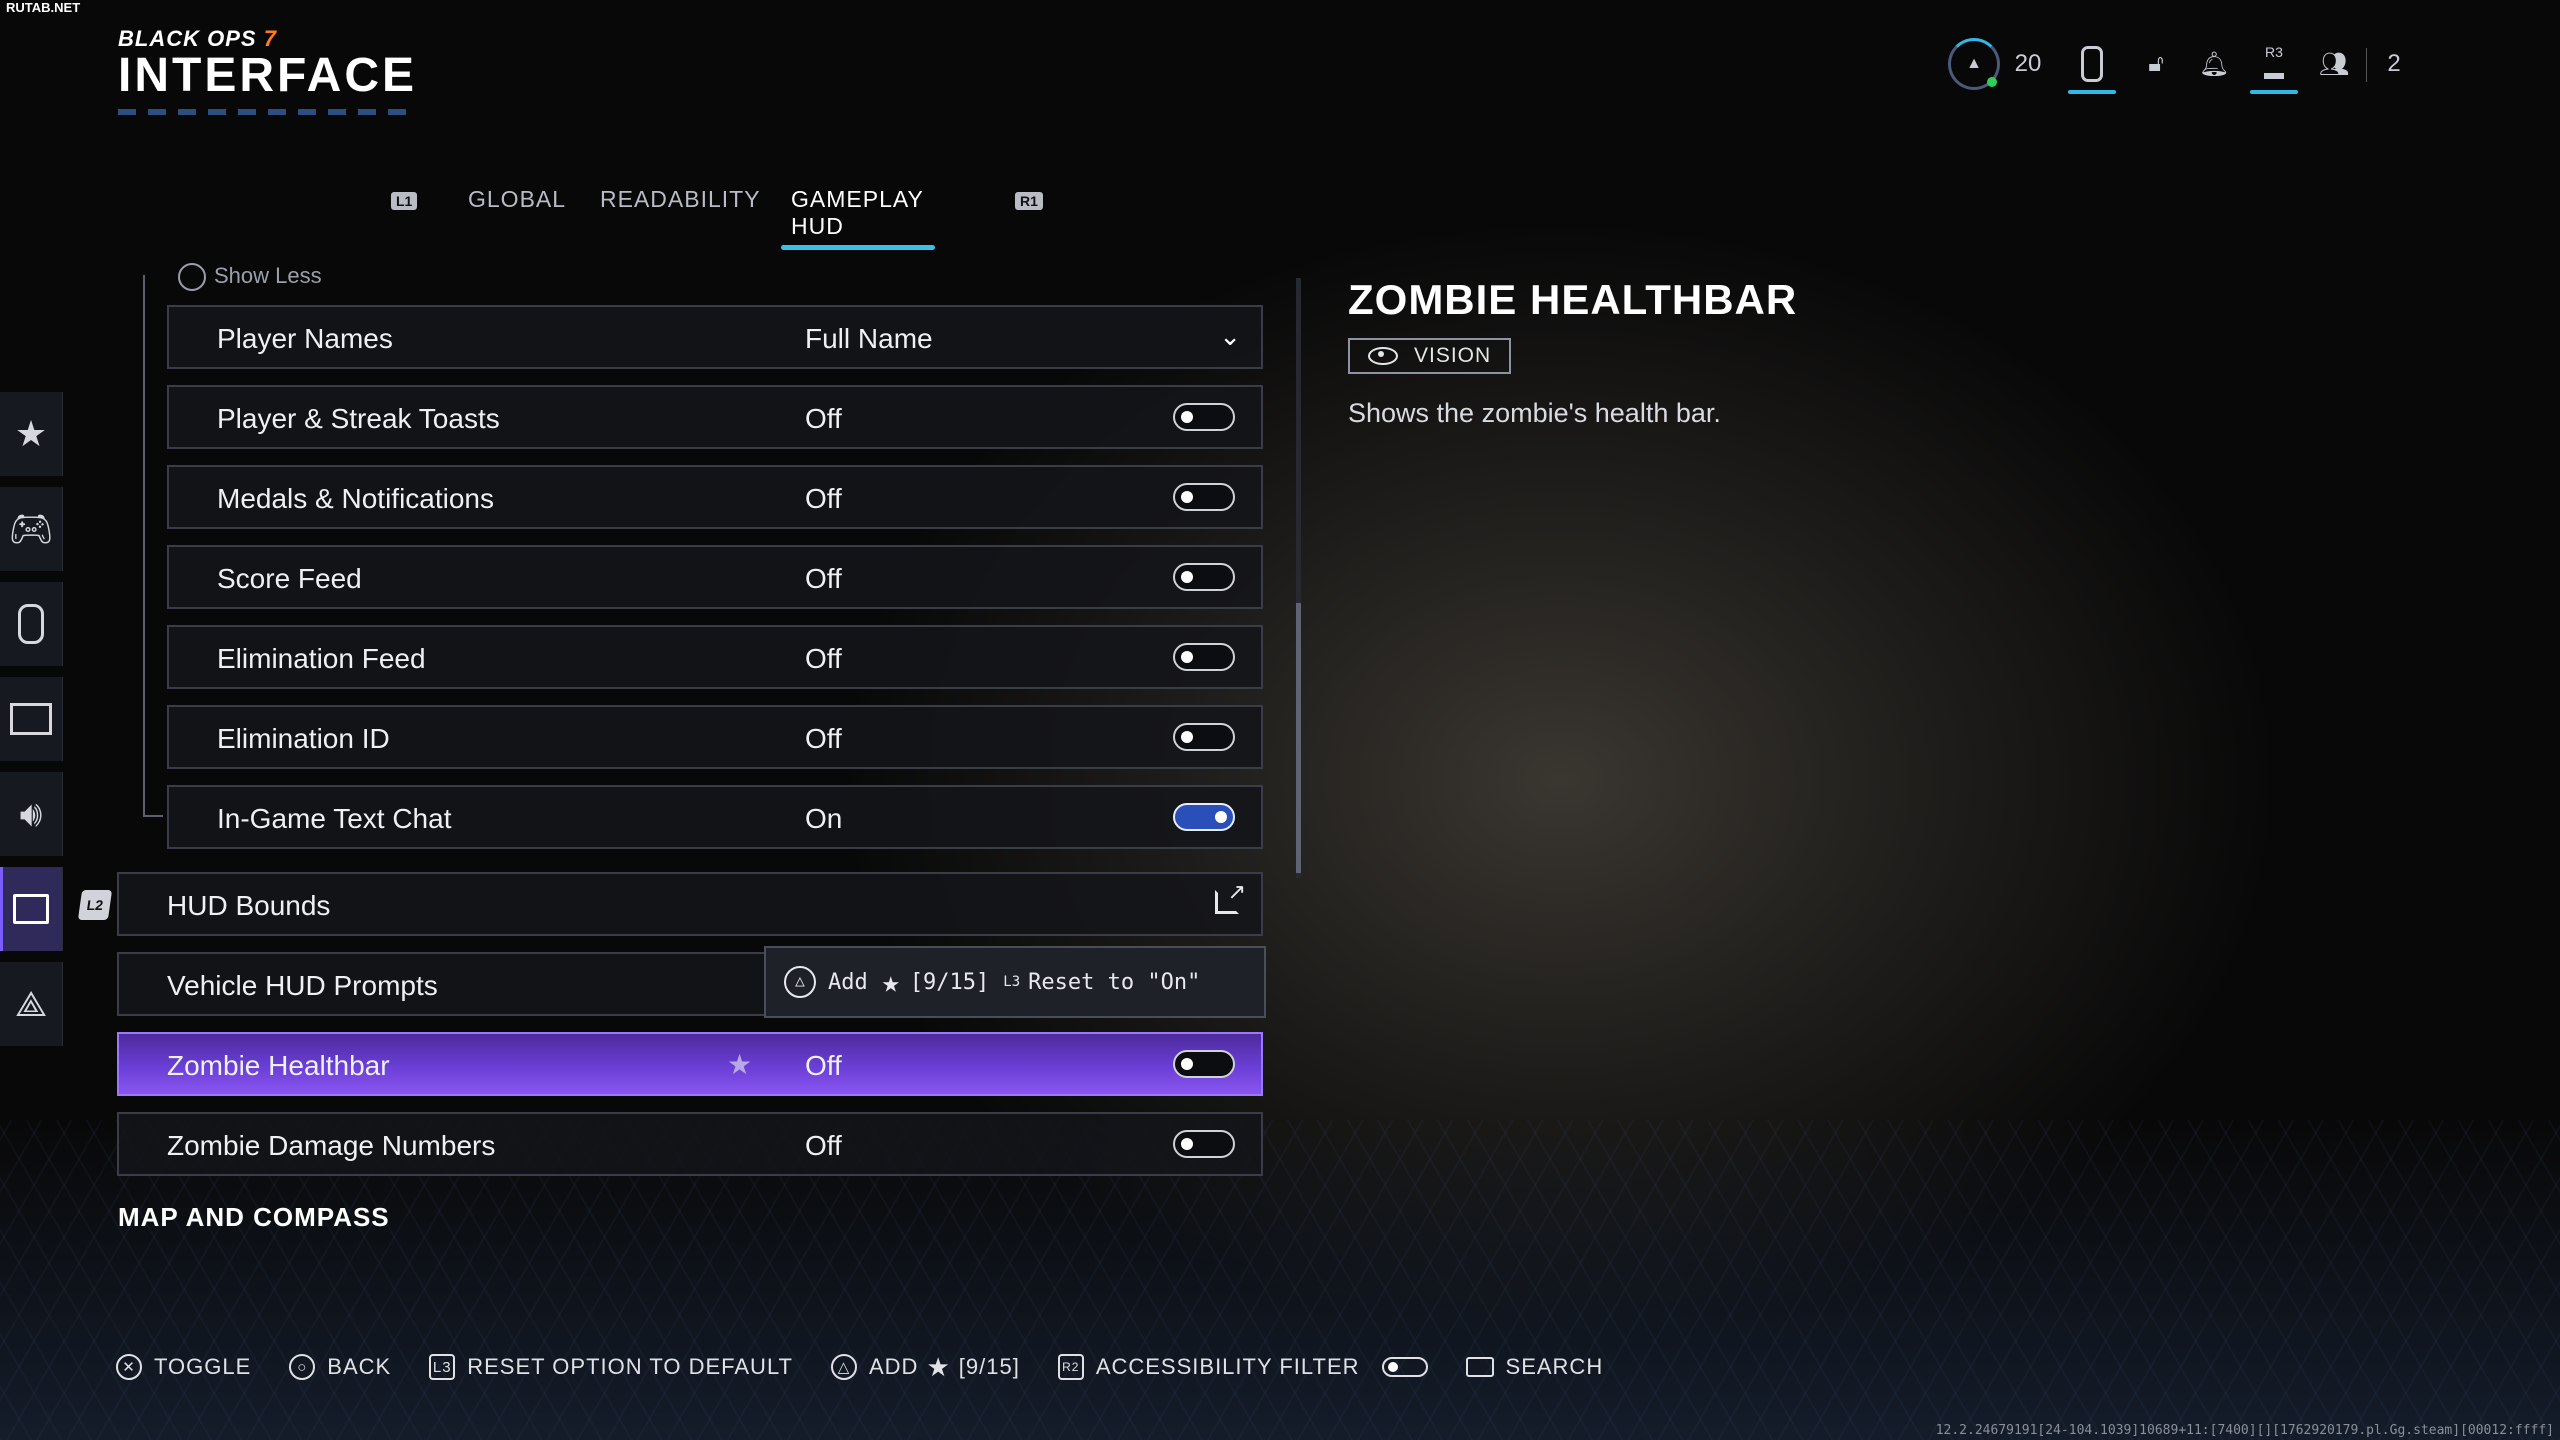 The height and width of the screenshot is (1440, 2560). I want to click on hint-toggle: ✕ TOGGLE, so click(183, 1367).